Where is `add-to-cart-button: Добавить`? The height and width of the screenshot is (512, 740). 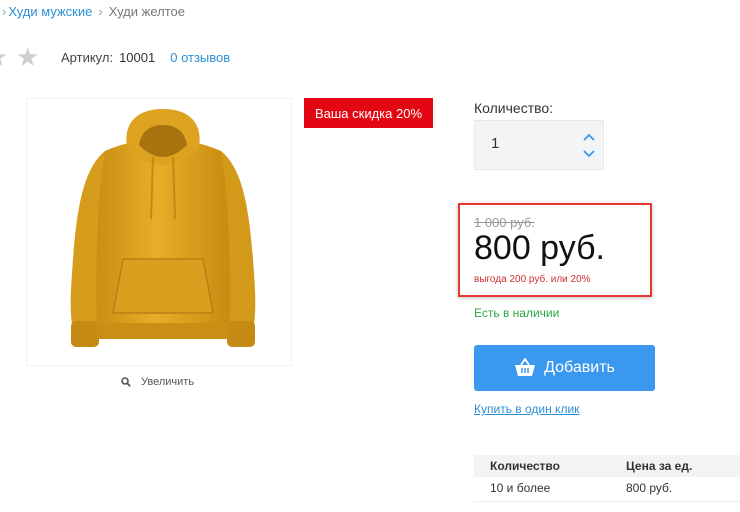 add-to-cart-button: Добавить is located at coordinates (564, 368).